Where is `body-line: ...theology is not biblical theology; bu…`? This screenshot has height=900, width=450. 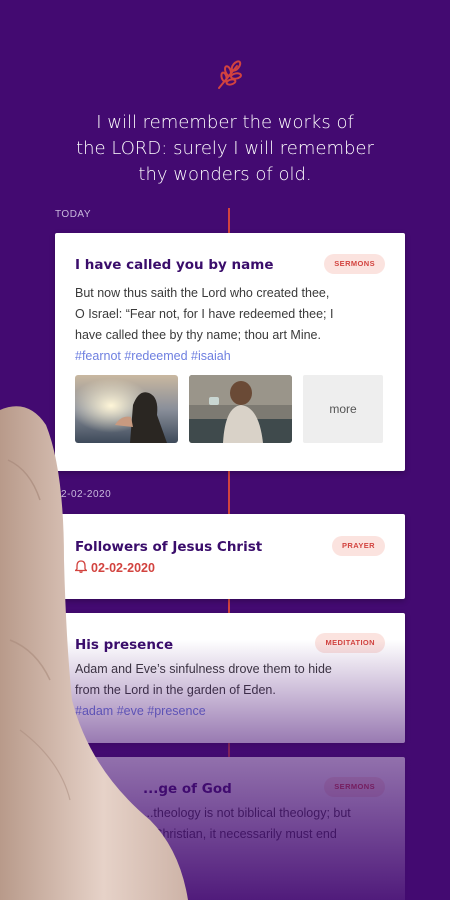 body-line: ...theology is not biblical theology; bu… is located at coordinates (247, 813).